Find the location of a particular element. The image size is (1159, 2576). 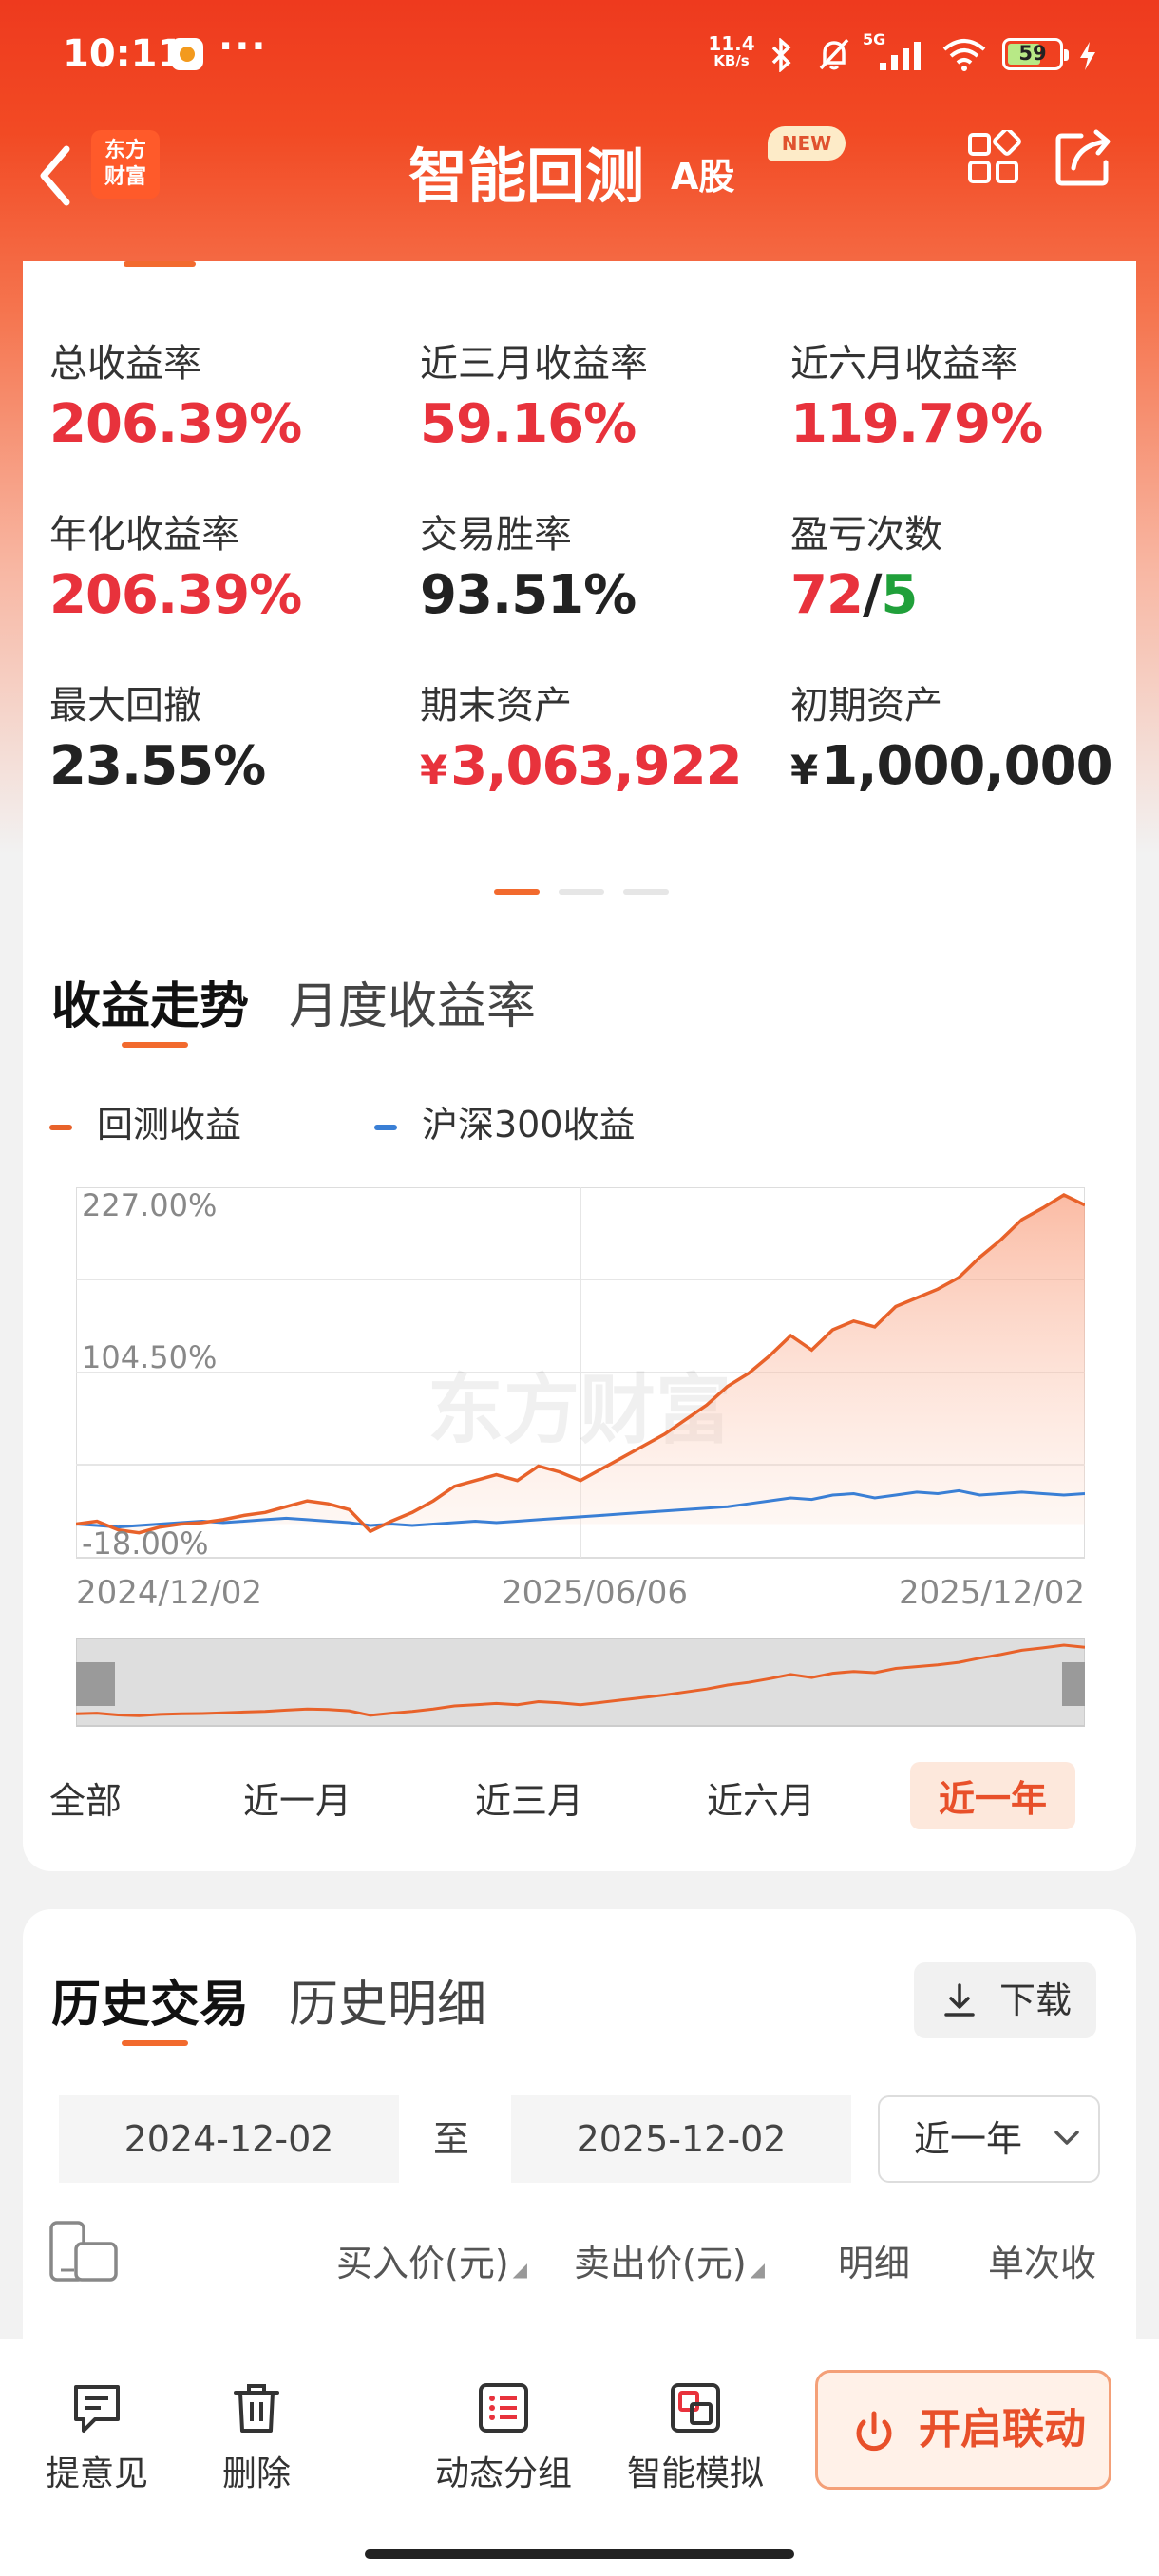

stat-value: ¥3,063,922 is located at coordinates (591, 766).